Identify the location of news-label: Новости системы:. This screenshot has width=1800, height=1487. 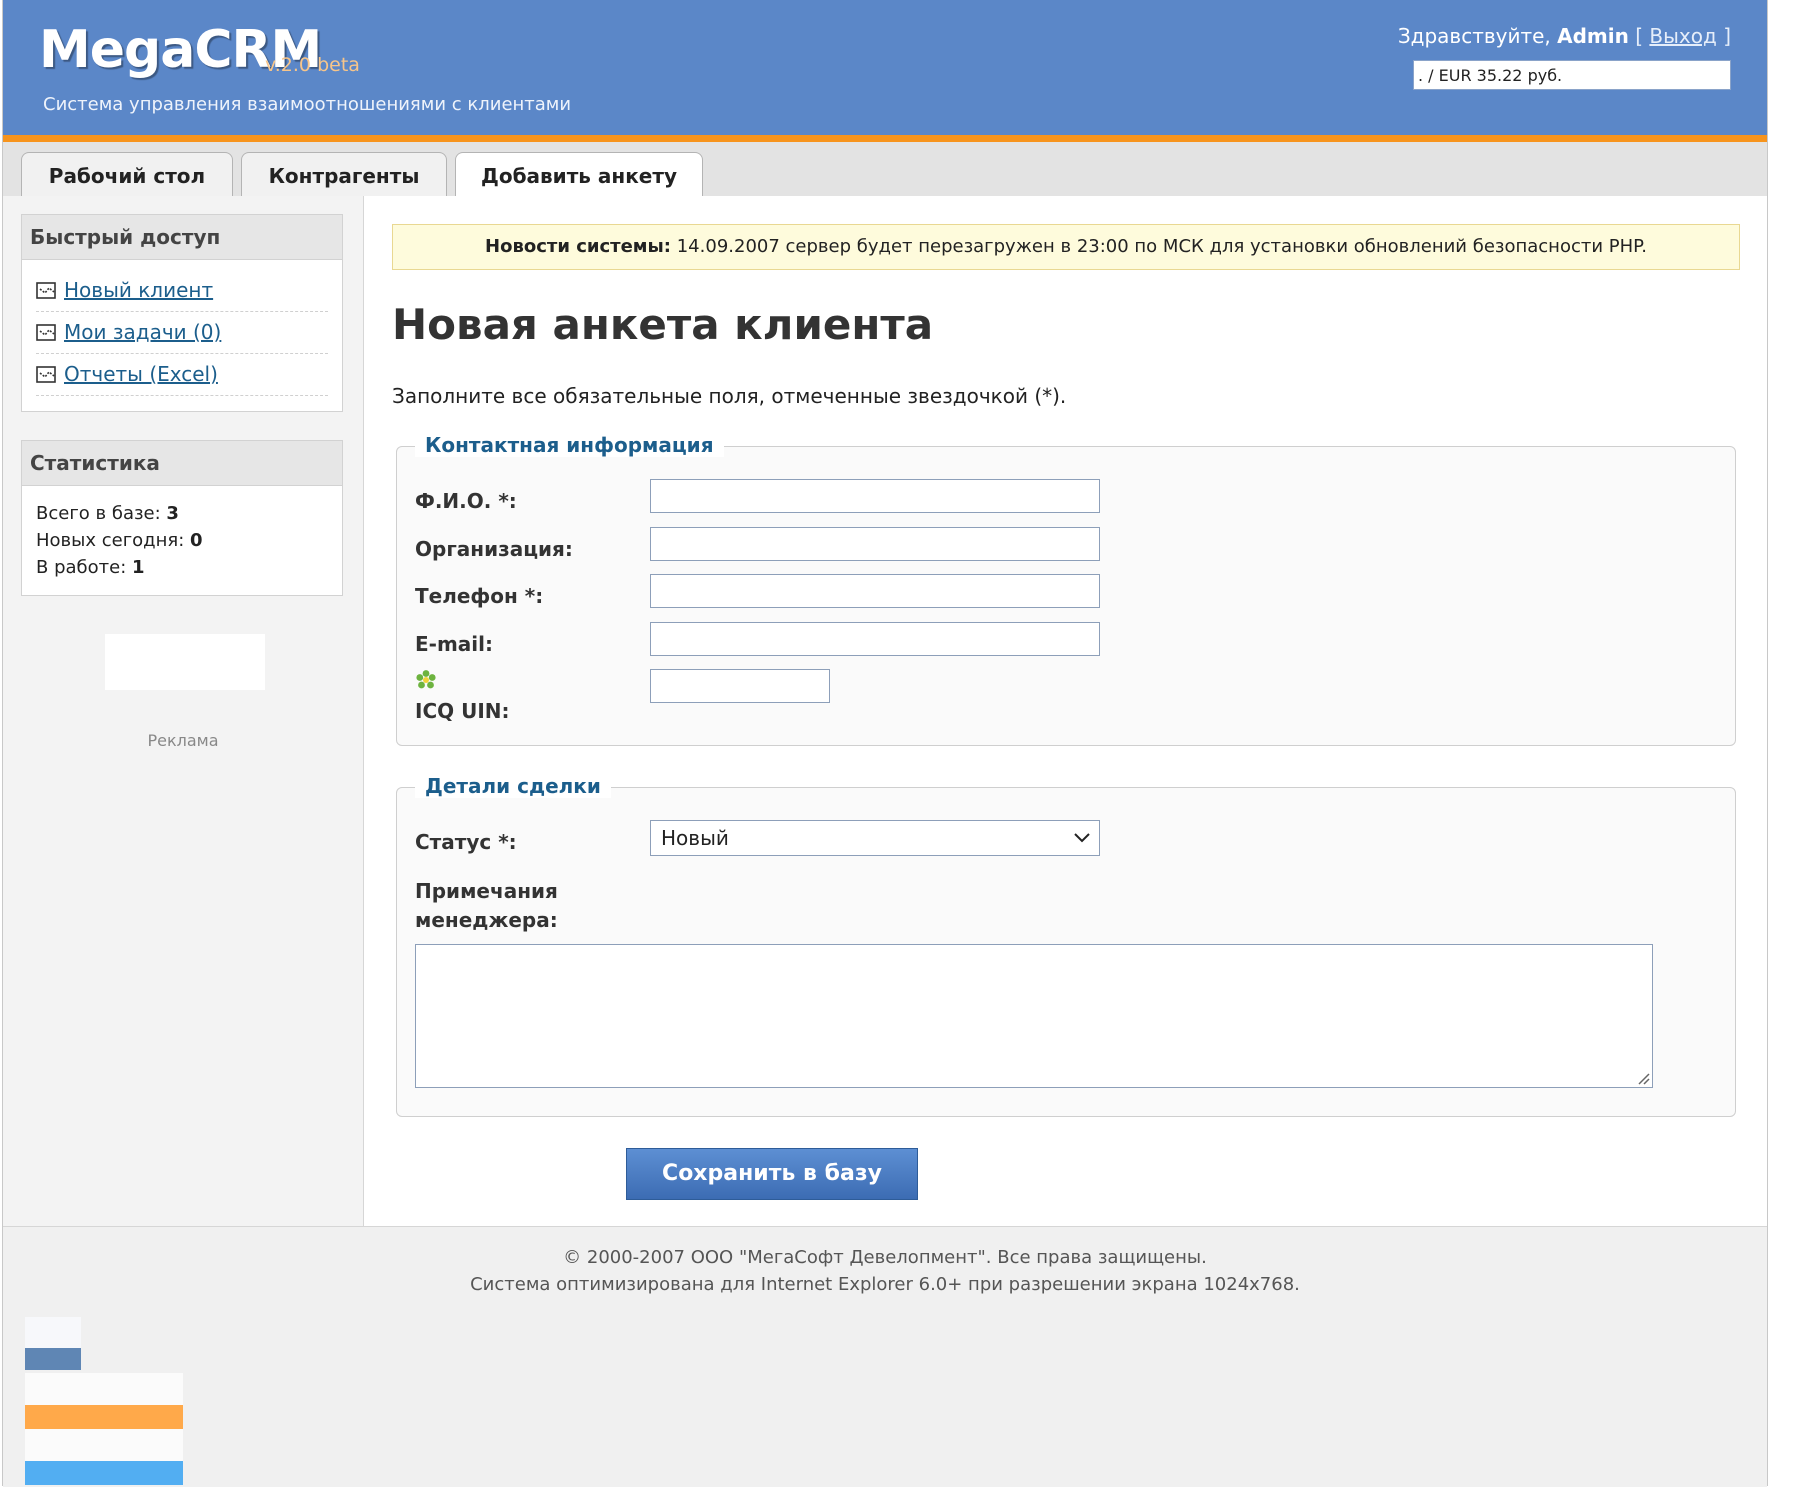
(578, 246).